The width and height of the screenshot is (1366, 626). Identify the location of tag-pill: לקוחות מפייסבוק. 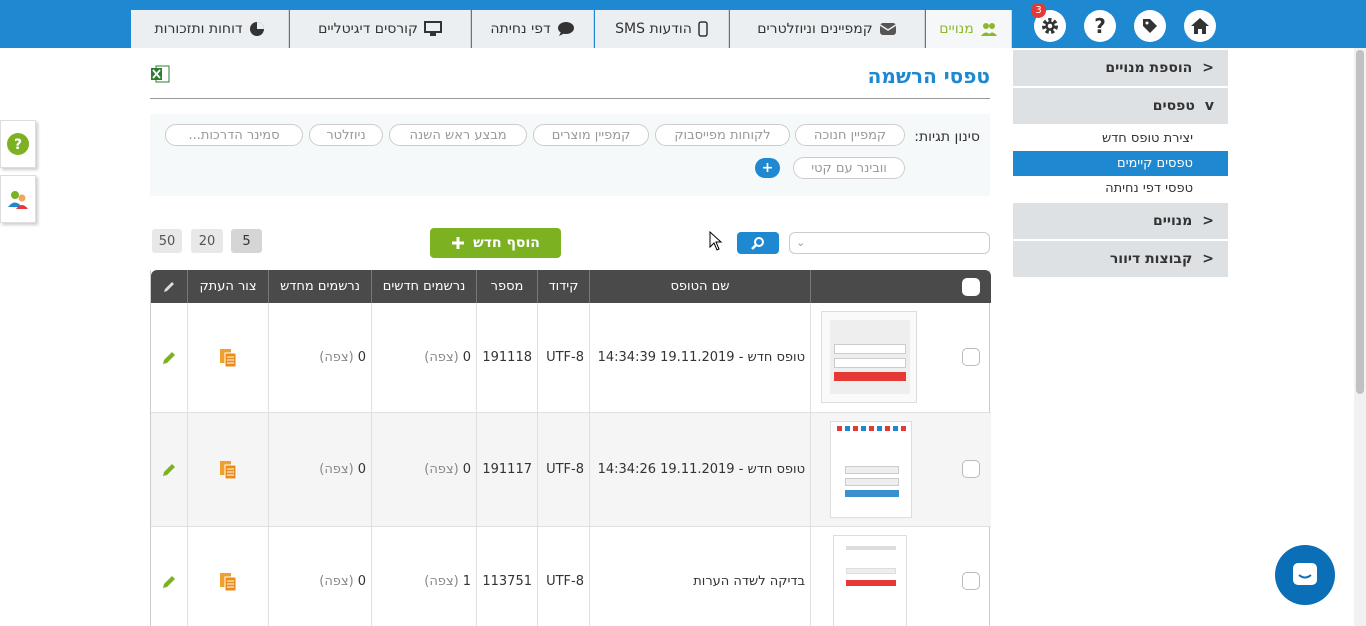
(722, 135).